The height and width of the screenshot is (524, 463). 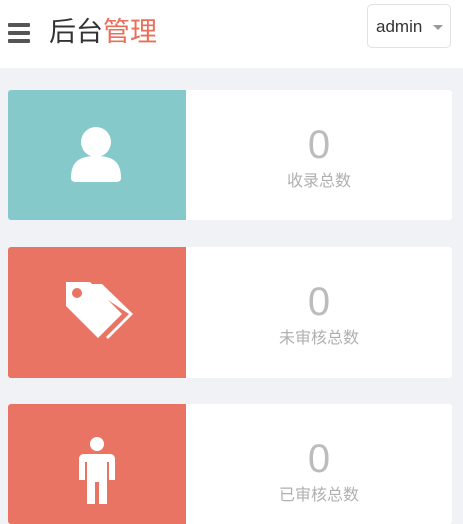 I want to click on menu-icon, so click(x=19, y=33).